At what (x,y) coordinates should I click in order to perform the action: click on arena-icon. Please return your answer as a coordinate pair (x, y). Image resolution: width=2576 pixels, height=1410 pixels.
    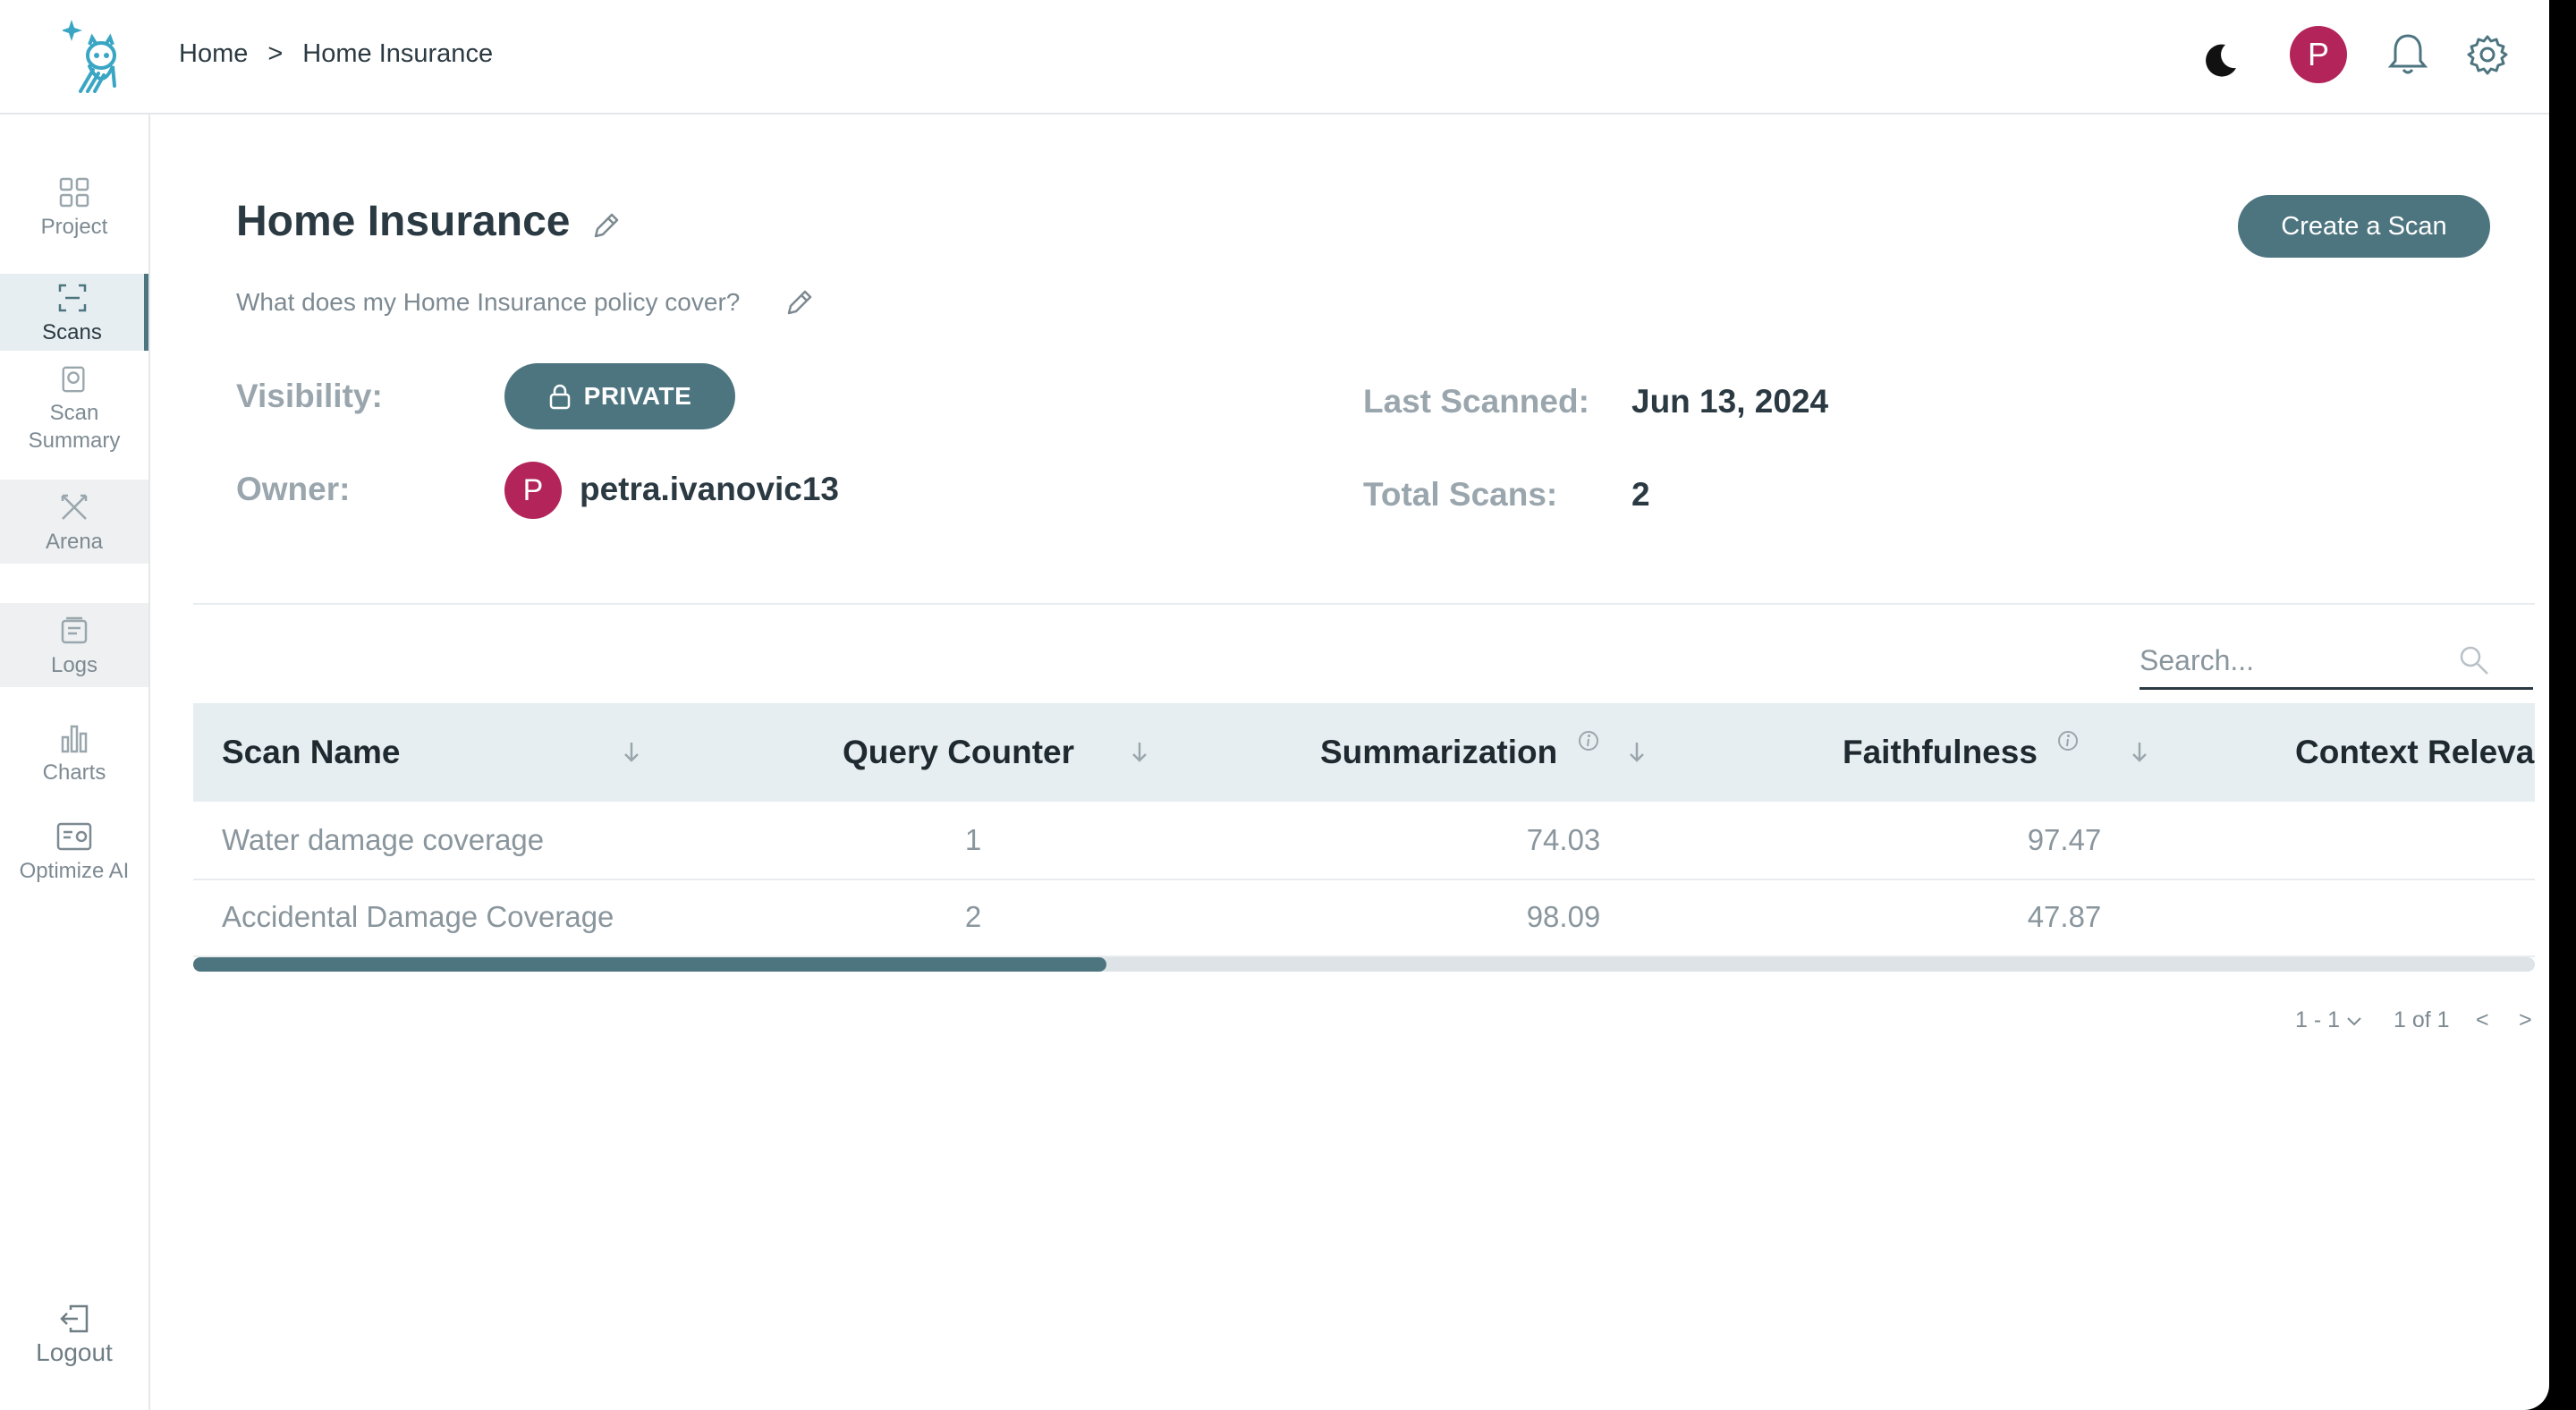
    Looking at the image, I should click on (74, 507).